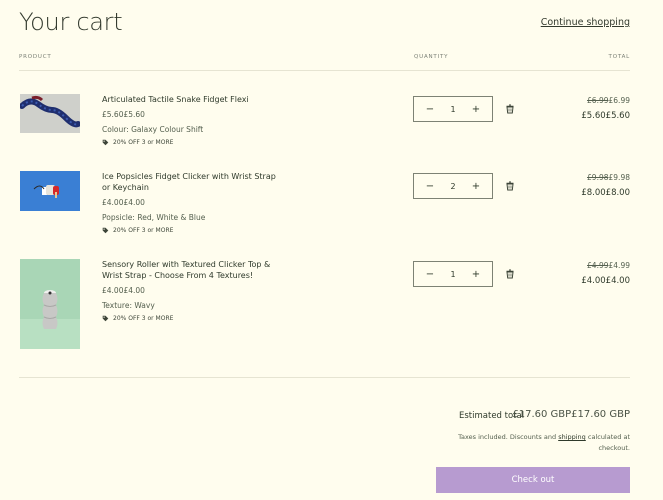  What do you see at coordinates (324, 377) in the screenshot?
I see `items-divider` at bounding box center [324, 377].